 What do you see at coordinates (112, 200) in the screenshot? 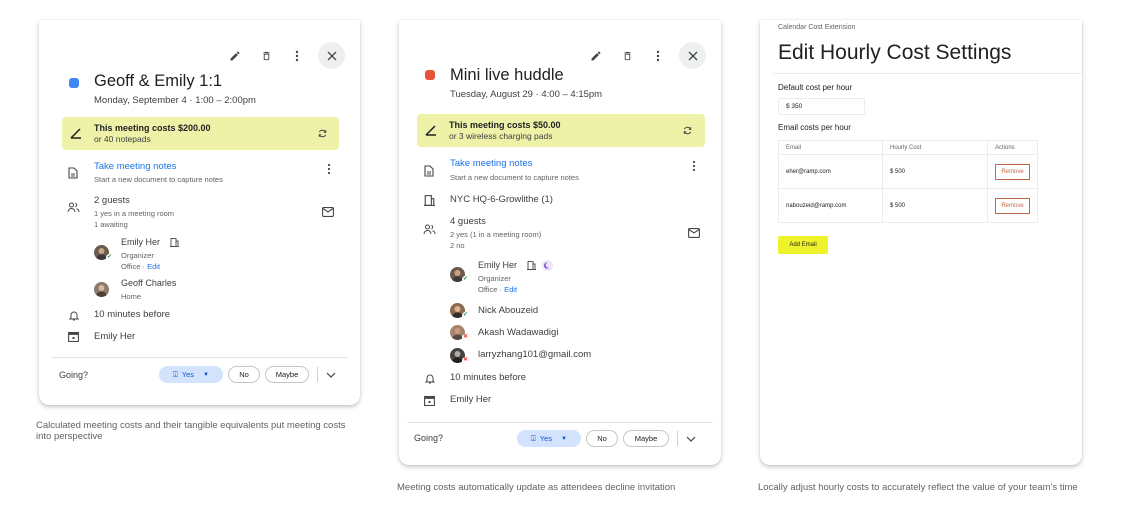
I see `guest-count: 2 guests` at bounding box center [112, 200].